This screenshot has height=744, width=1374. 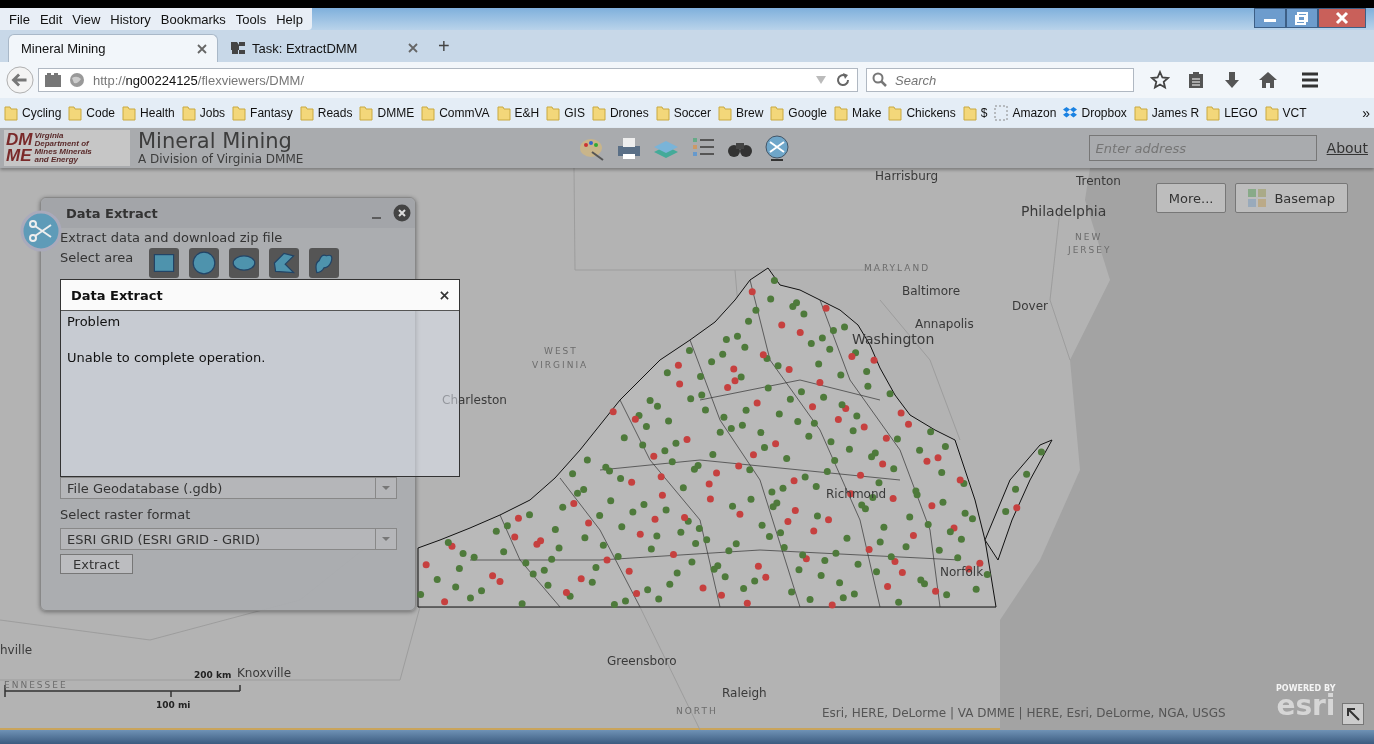 I want to click on menu-item: Tools, so click(x=251, y=19).